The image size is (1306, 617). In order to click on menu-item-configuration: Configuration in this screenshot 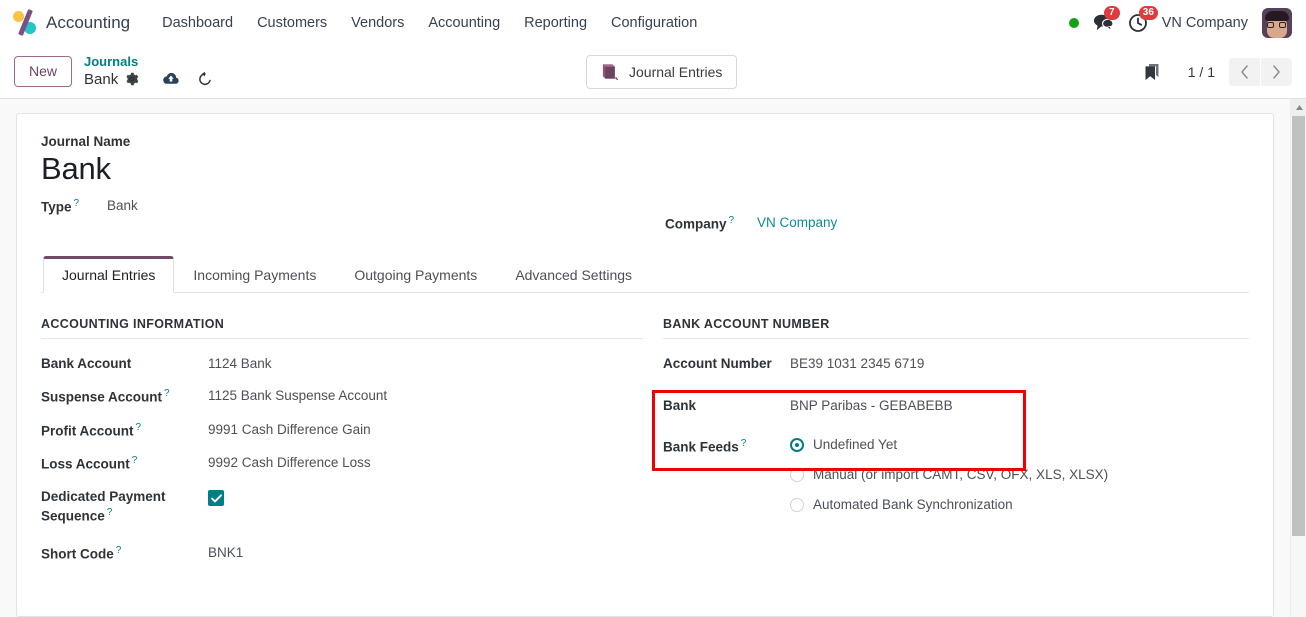, I will do `click(654, 23)`.